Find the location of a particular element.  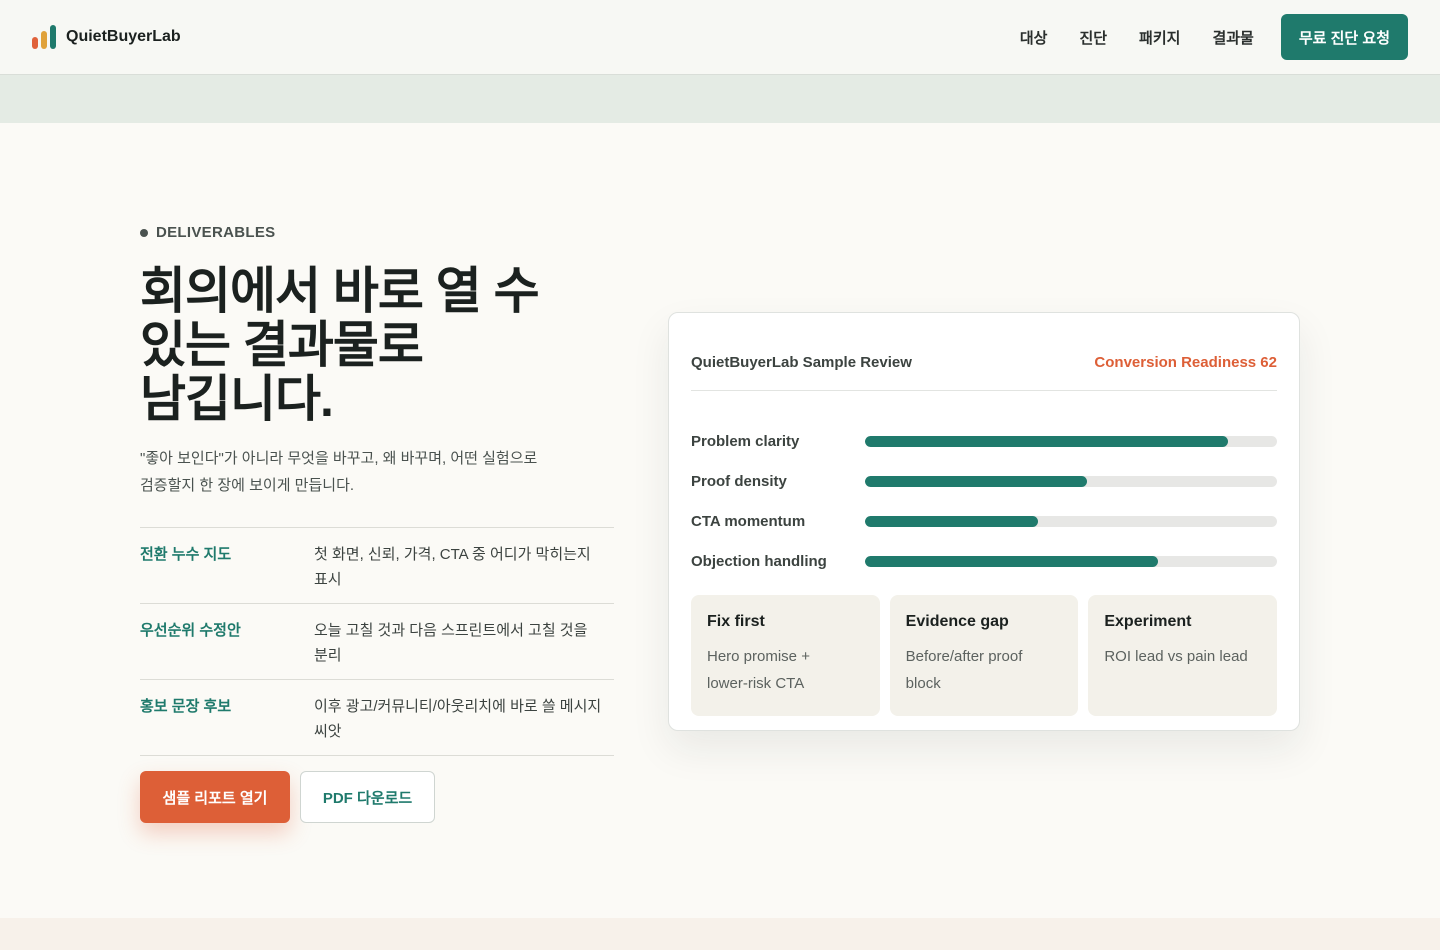

metric-label: CTA momentum is located at coordinates (748, 521).